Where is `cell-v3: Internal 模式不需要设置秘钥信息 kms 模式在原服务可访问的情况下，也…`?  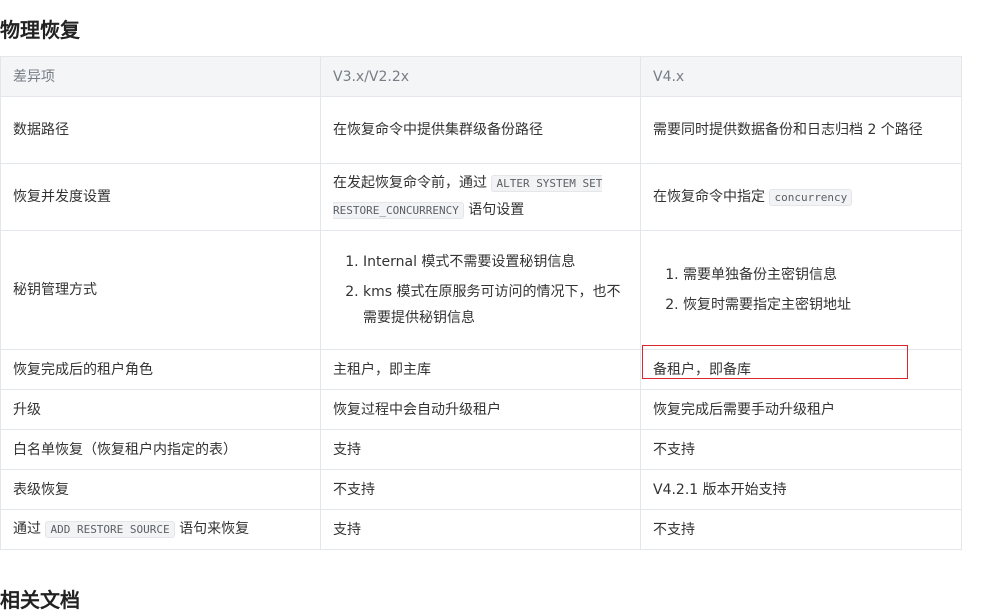
cell-v3: Internal 模式不需要设置秘钥信息 kms 模式在原服务可访问的情况下，也… is located at coordinates (480, 290).